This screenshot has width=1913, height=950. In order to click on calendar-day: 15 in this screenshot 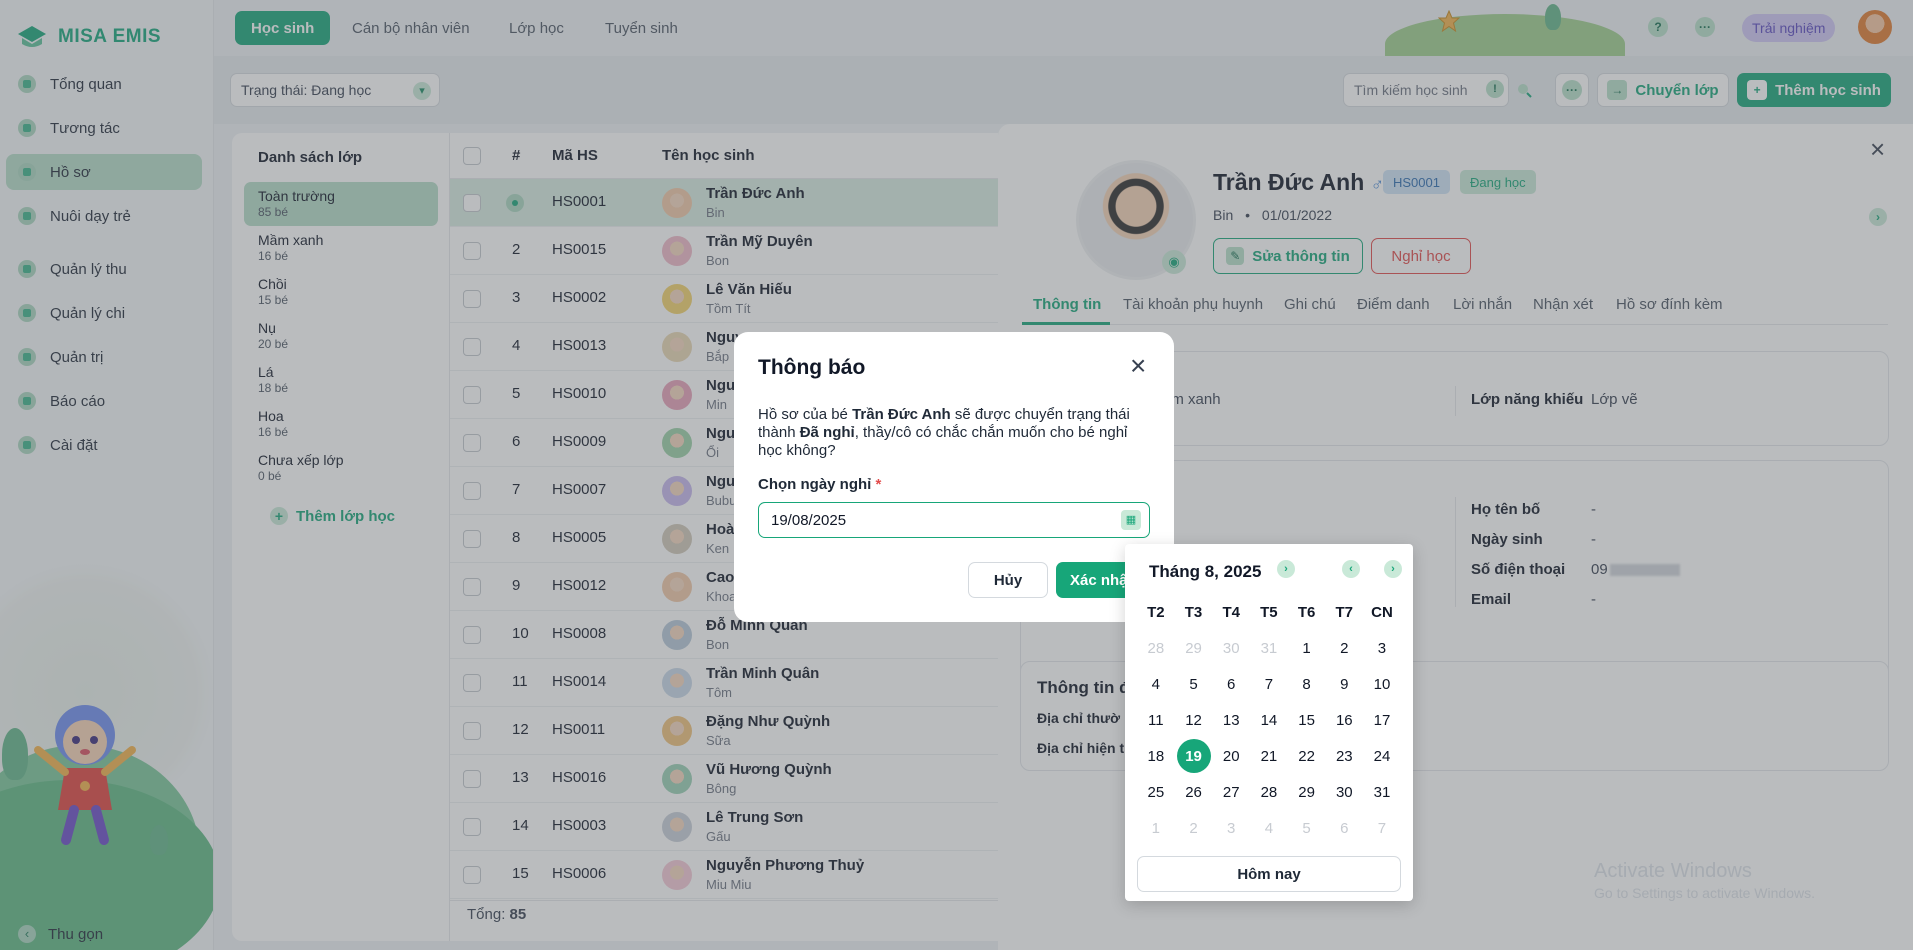, I will do `click(1307, 720)`.